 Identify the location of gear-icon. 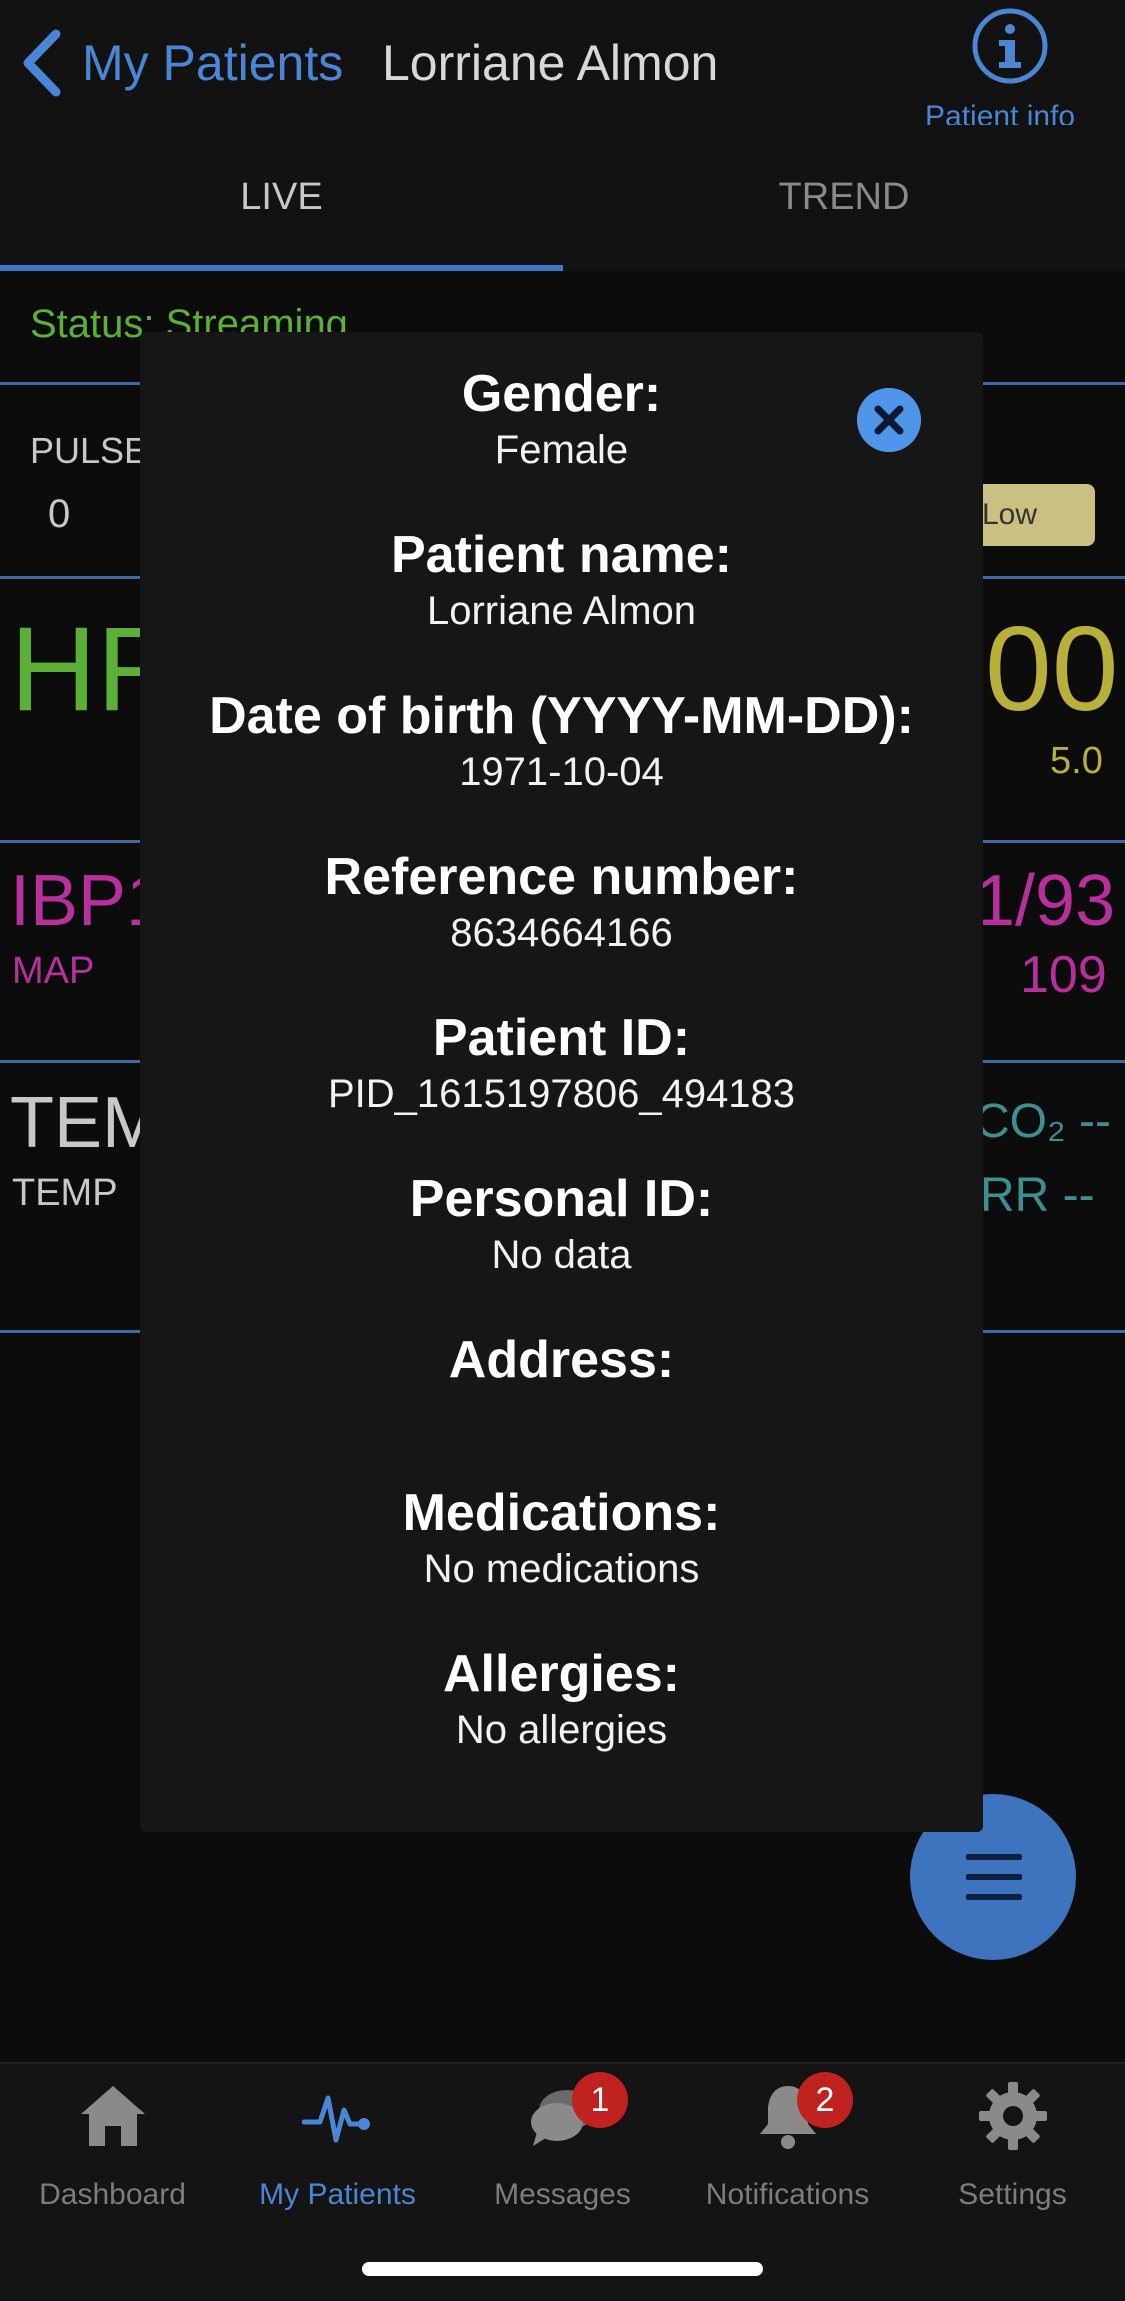
(1013, 2116).